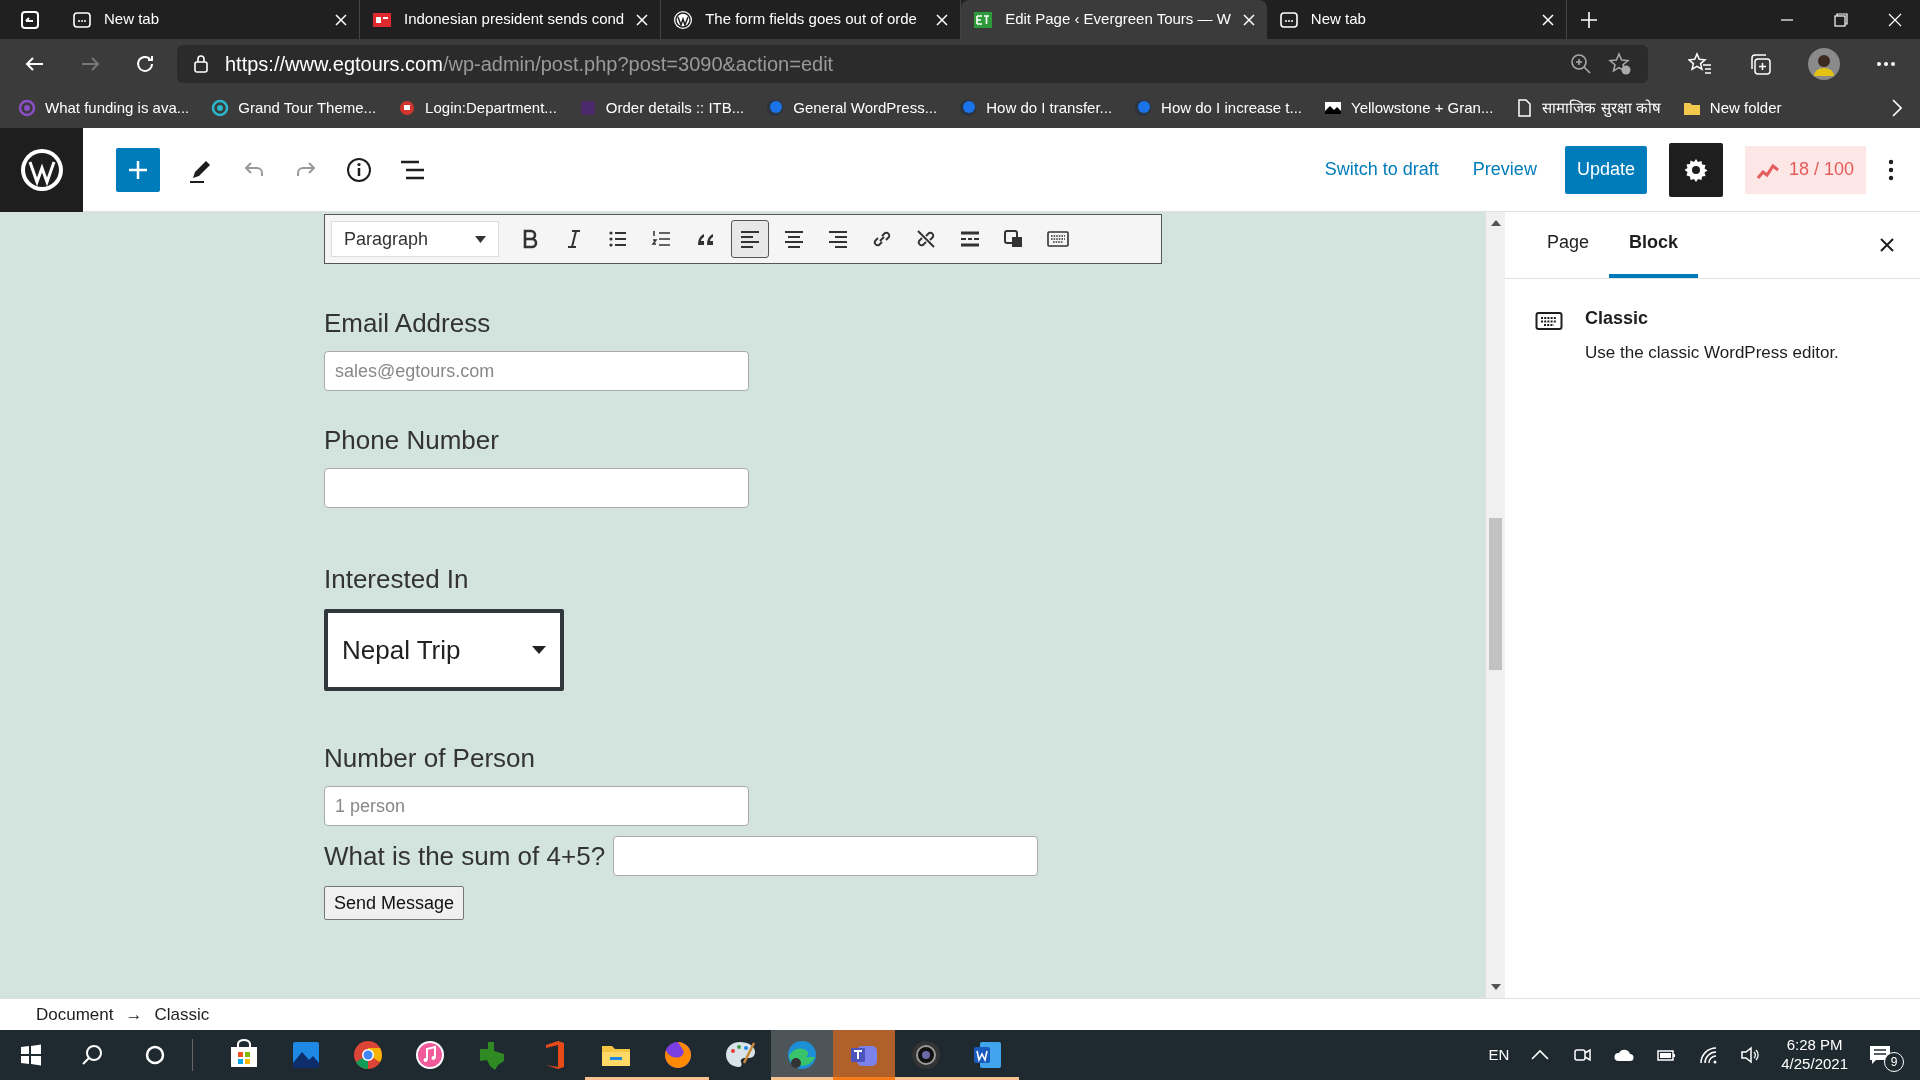 The height and width of the screenshot is (1080, 1920). What do you see at coordinates (1568, 244) in the screenshot?
I see `sidebar-tab: Page` at bounding box center [1568, 244].